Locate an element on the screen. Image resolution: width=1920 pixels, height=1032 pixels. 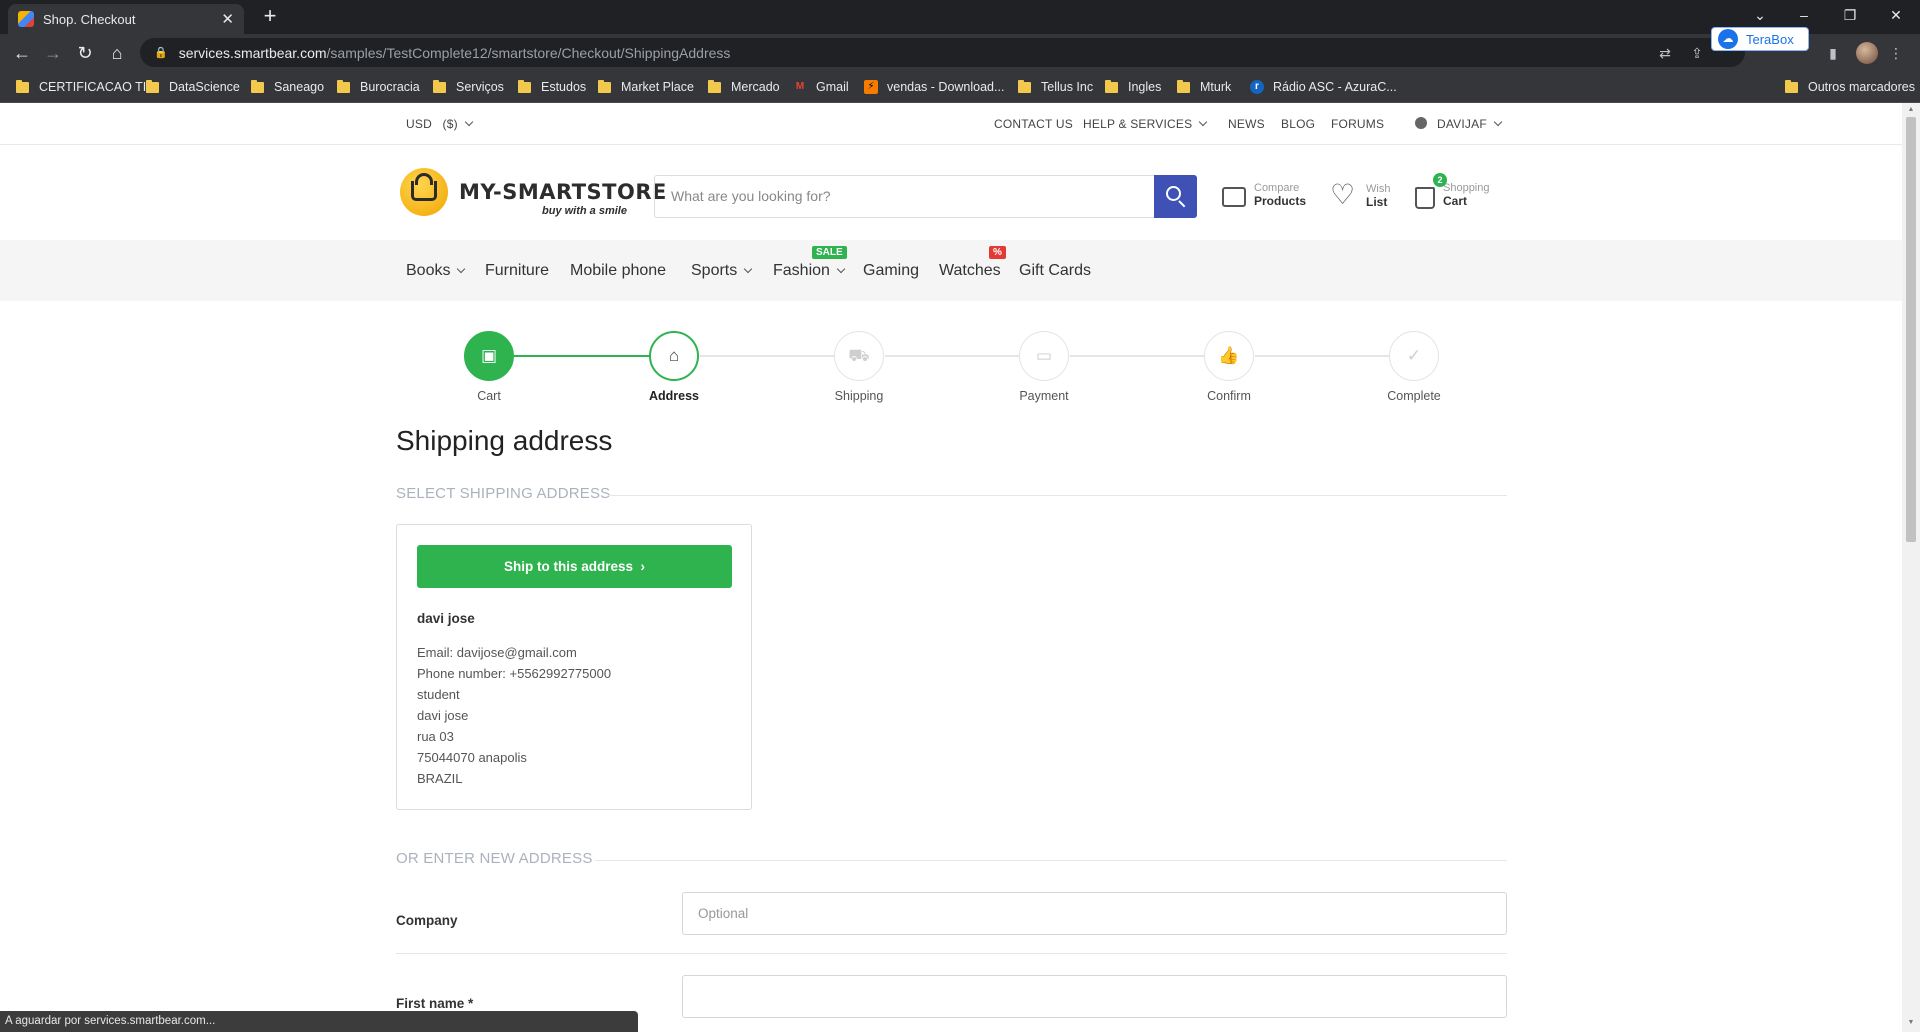
menu-kebab-icon: ⋮ is located at coordinates (1896, 53).